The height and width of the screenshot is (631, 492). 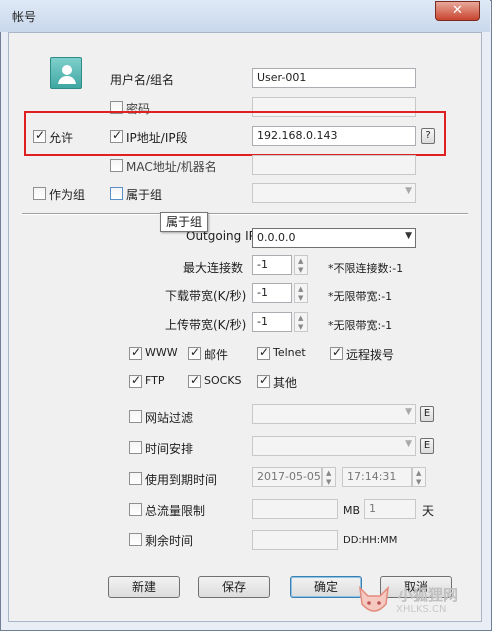 I want to click on expire-checkbox, so click(x=135, y=478).